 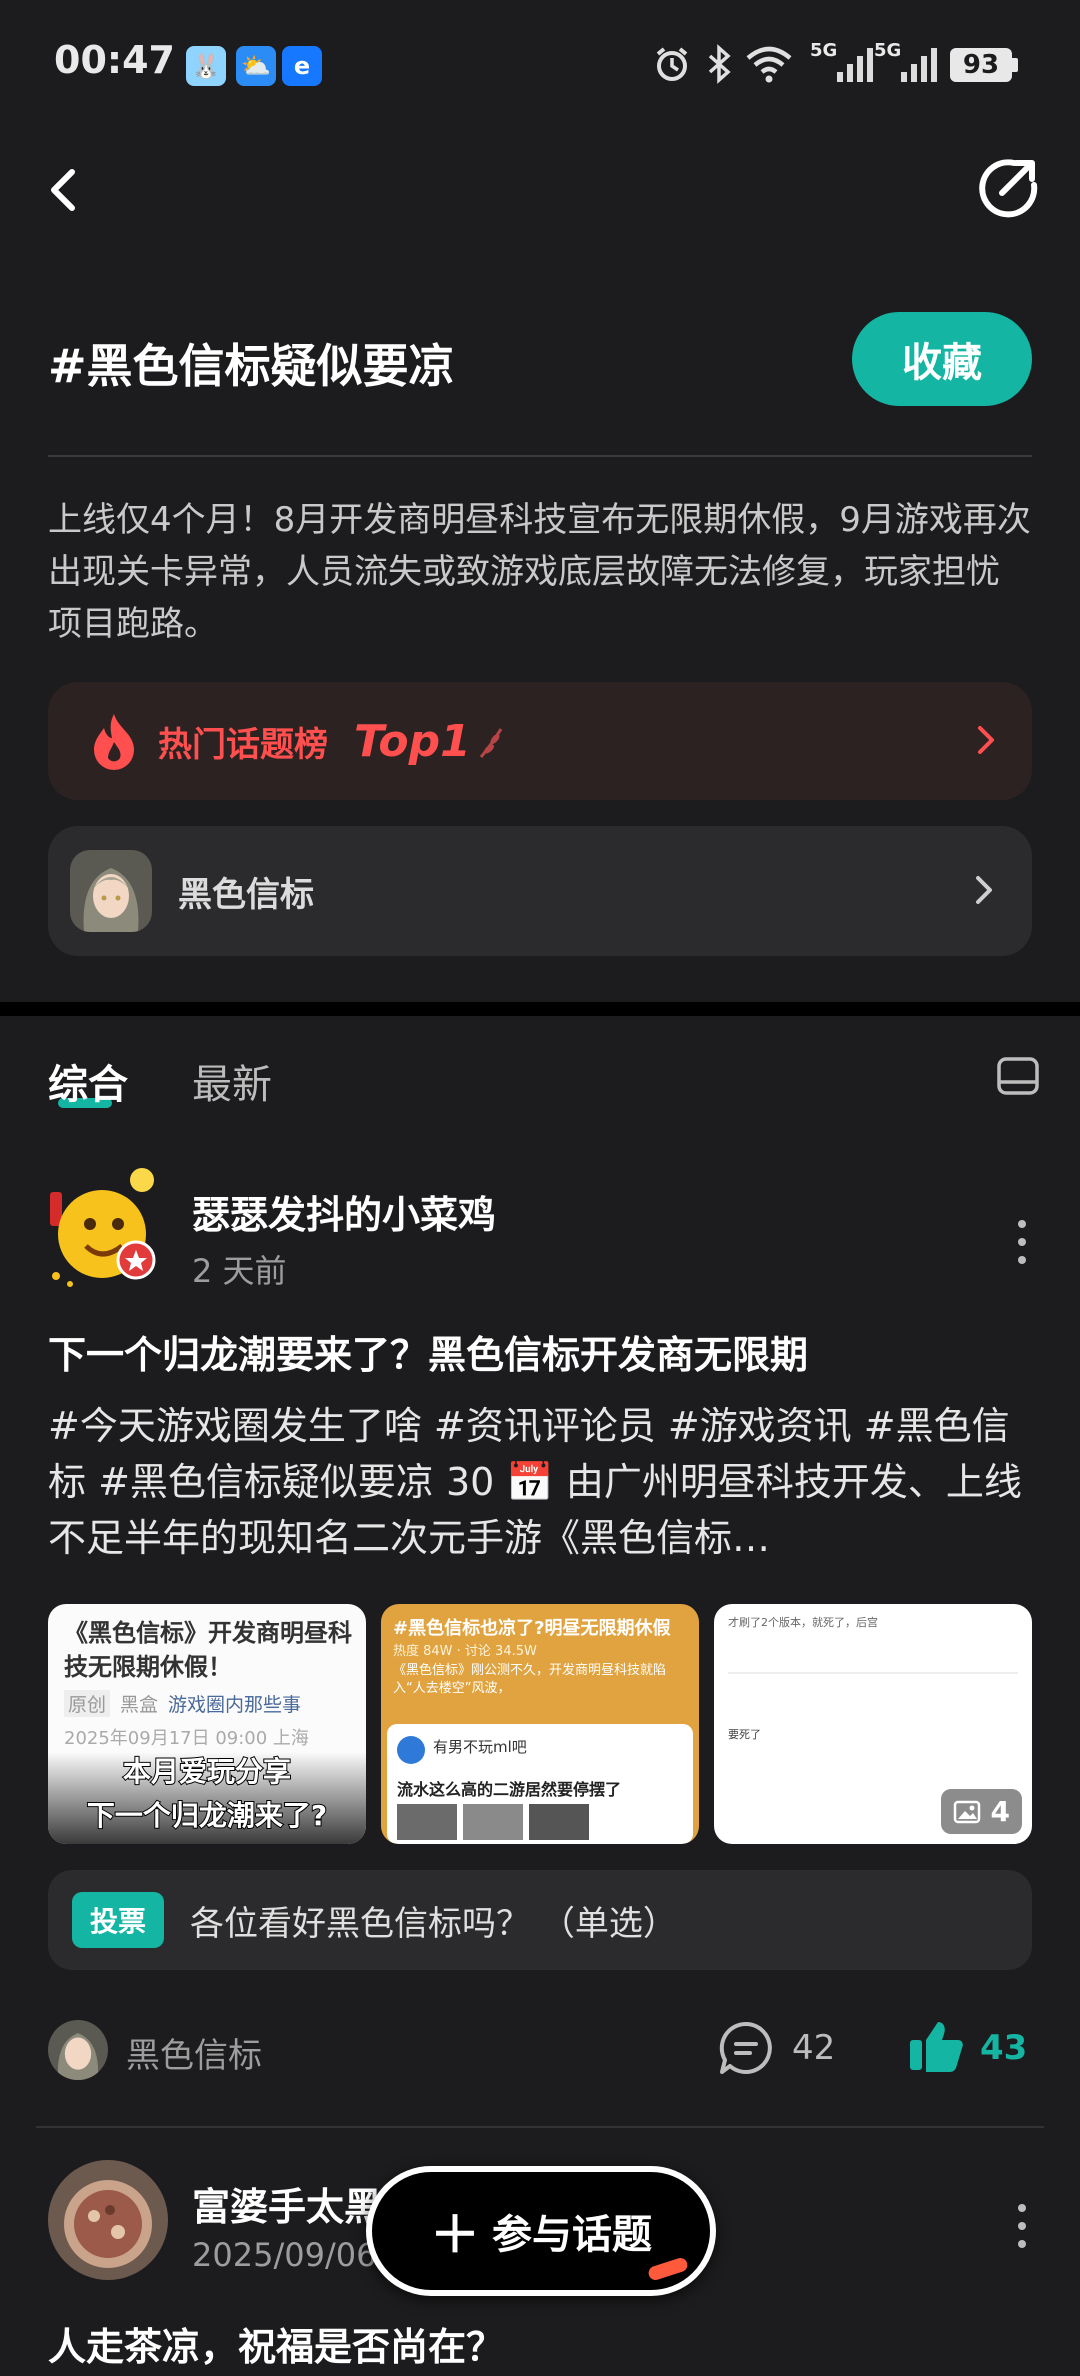 What do you see at coordinates (1018, 1076) in the screenshot?
I see `layout-toggle-icon` at bounding box center [1018, 1076].